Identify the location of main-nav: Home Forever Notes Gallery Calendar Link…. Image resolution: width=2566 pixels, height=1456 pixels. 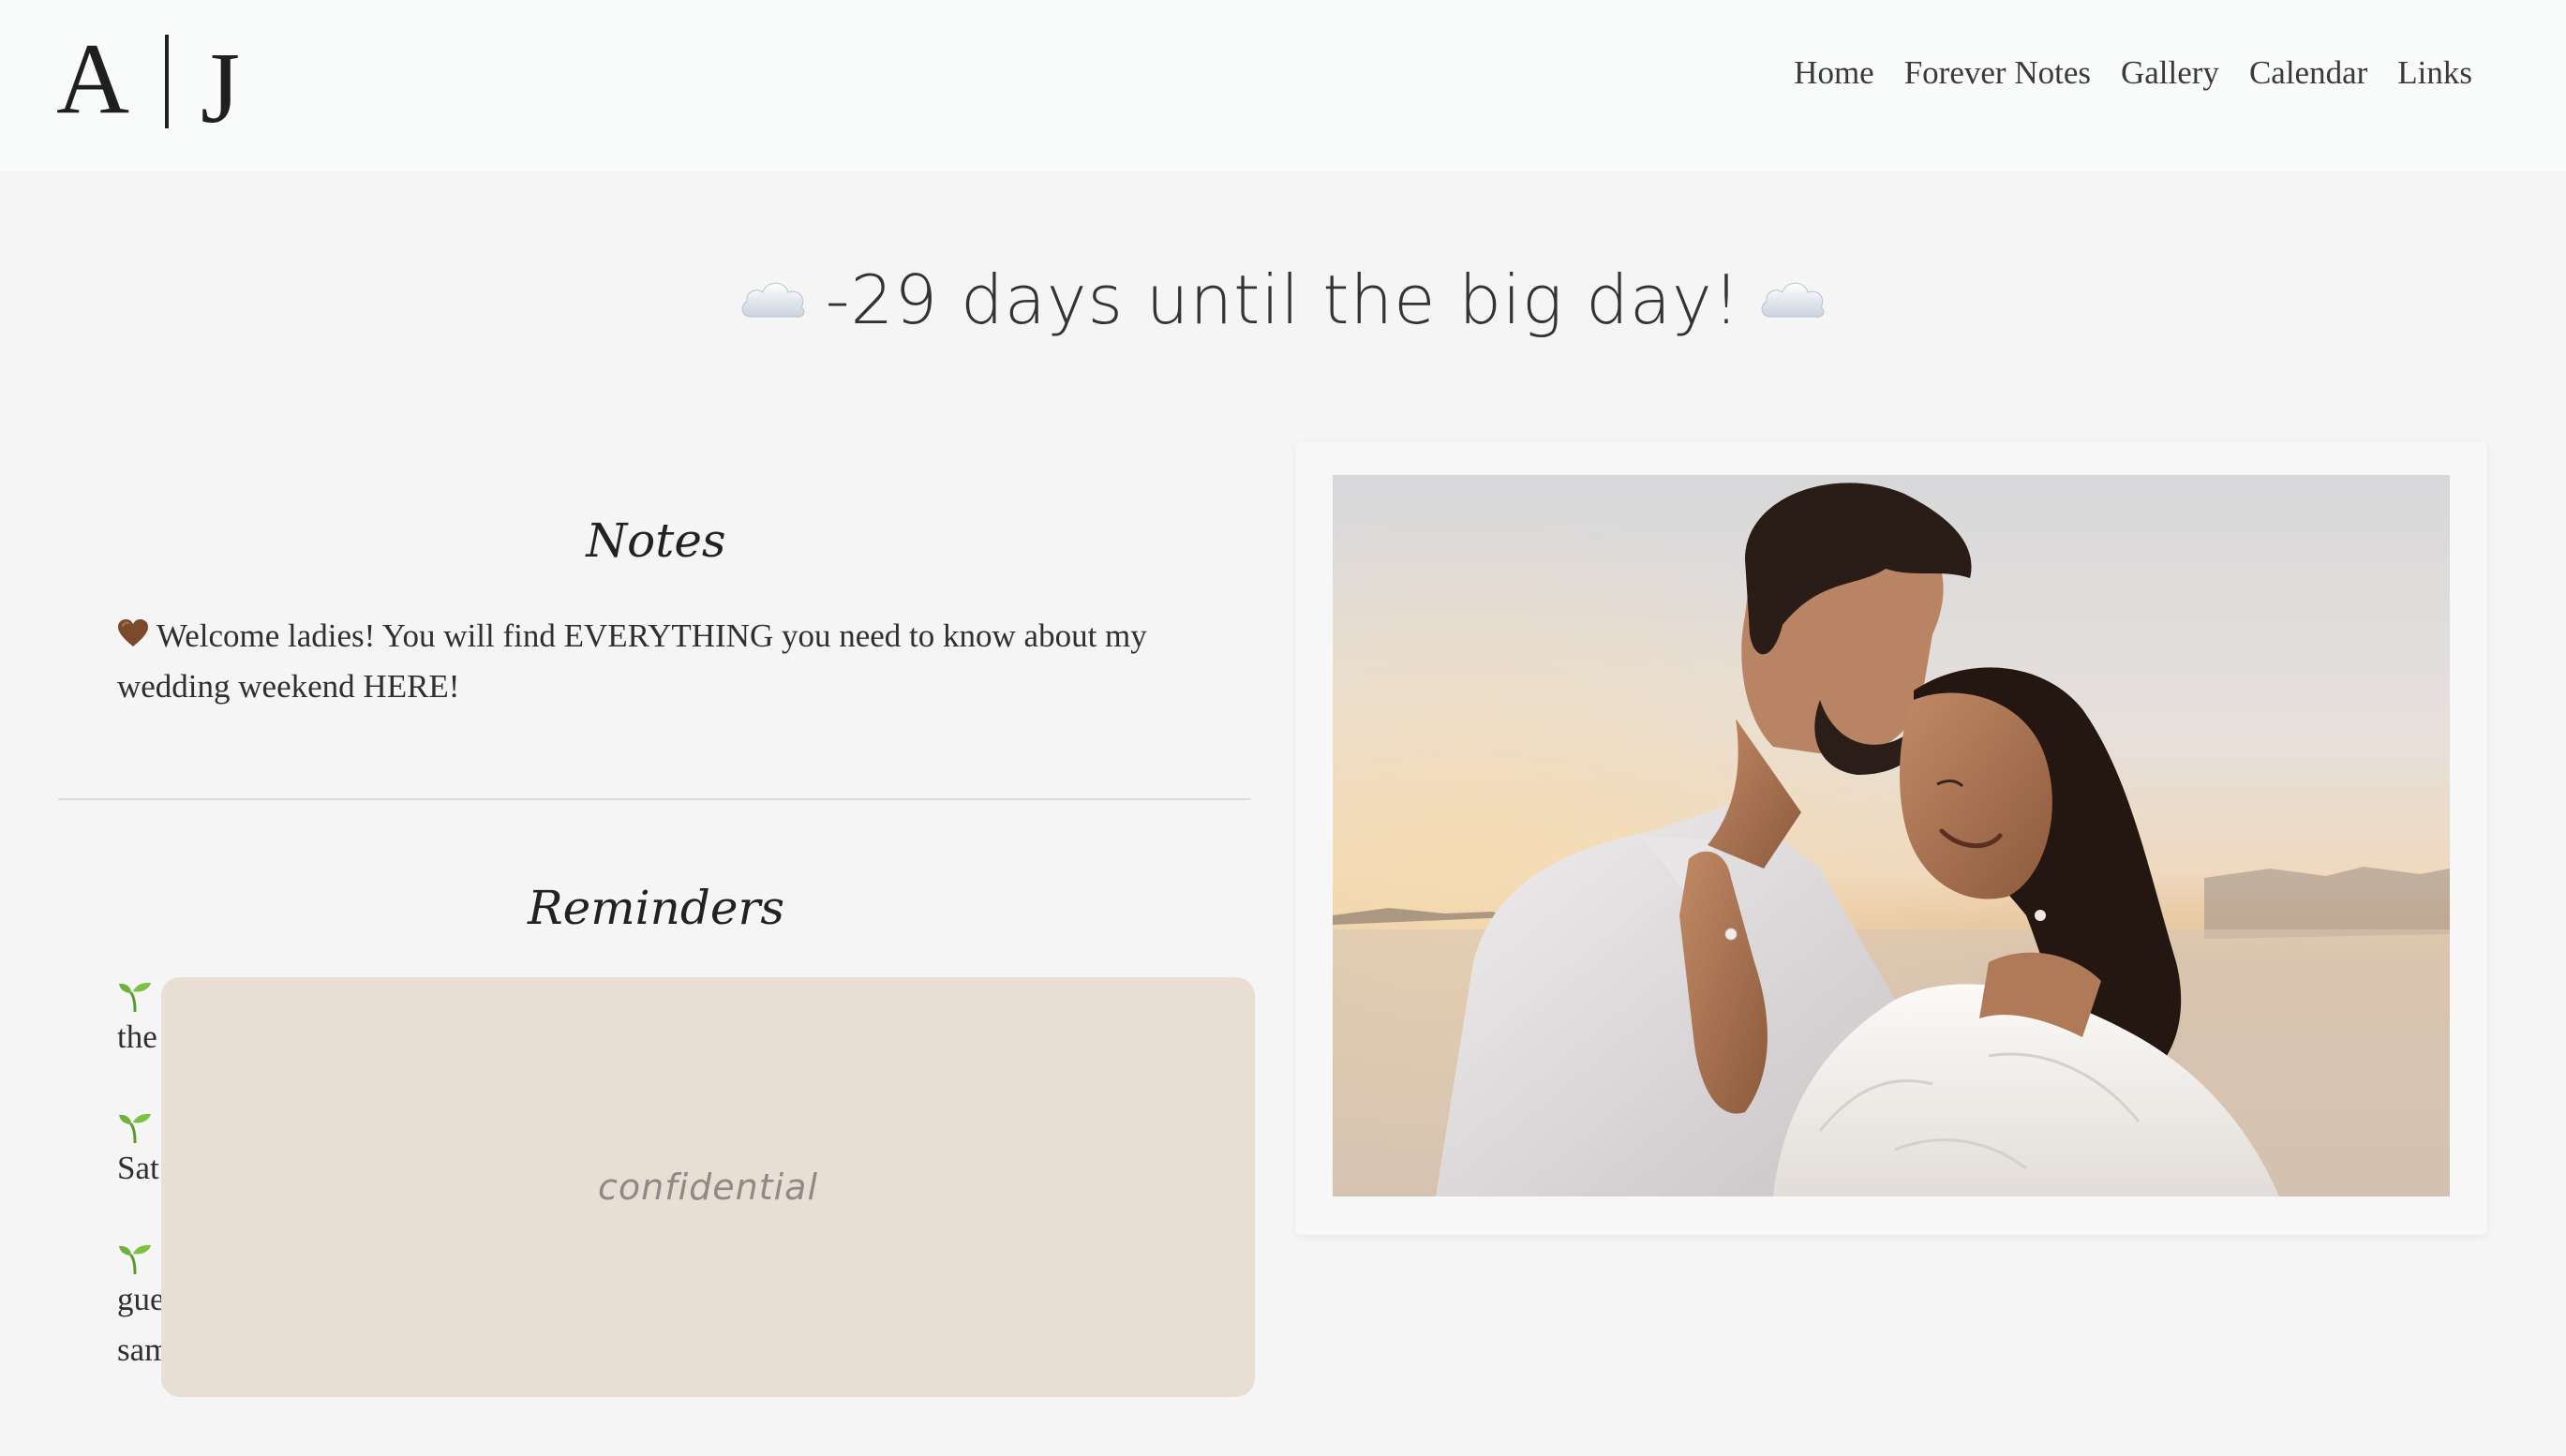
(2133, 73).